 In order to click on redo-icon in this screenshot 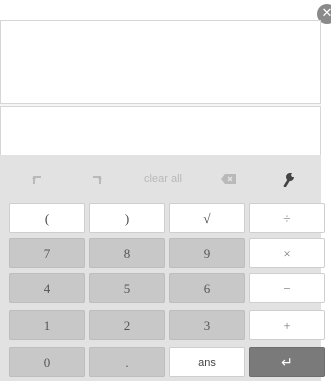, I will do `click(97, 180)`.